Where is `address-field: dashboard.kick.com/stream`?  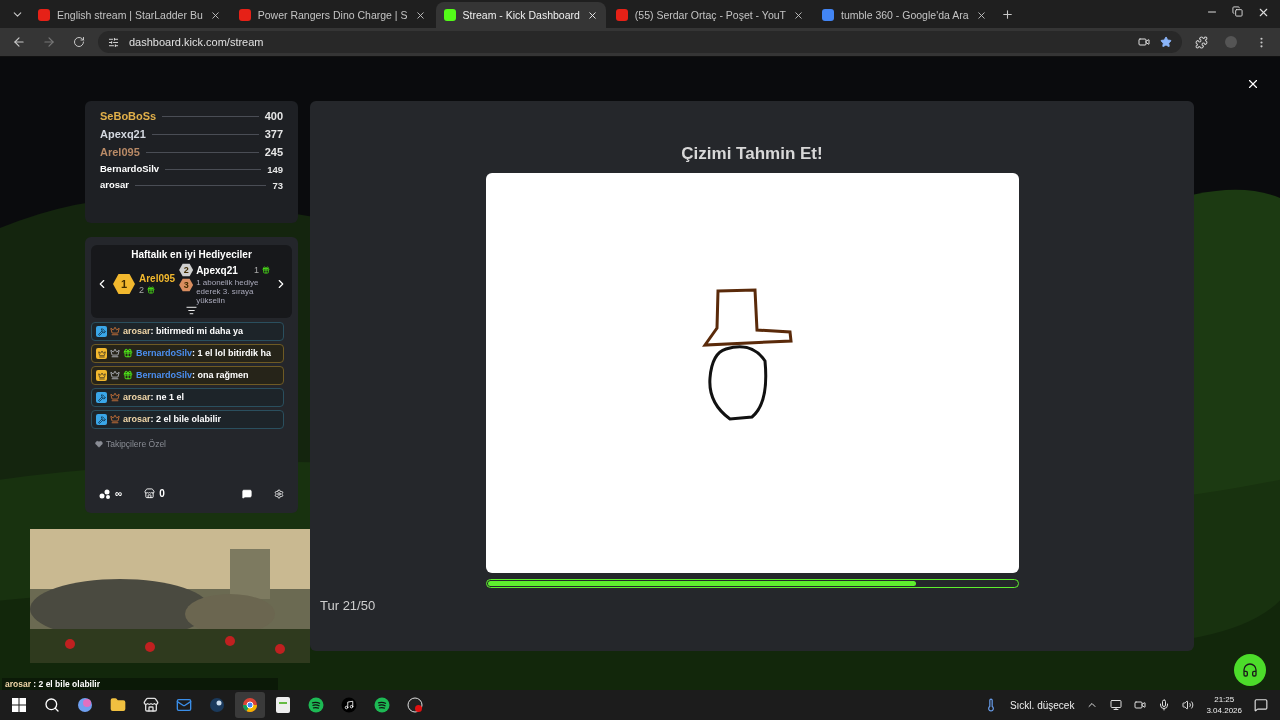
address-field: dashboard.kick.com/stream is located at coordinates (640, 42).